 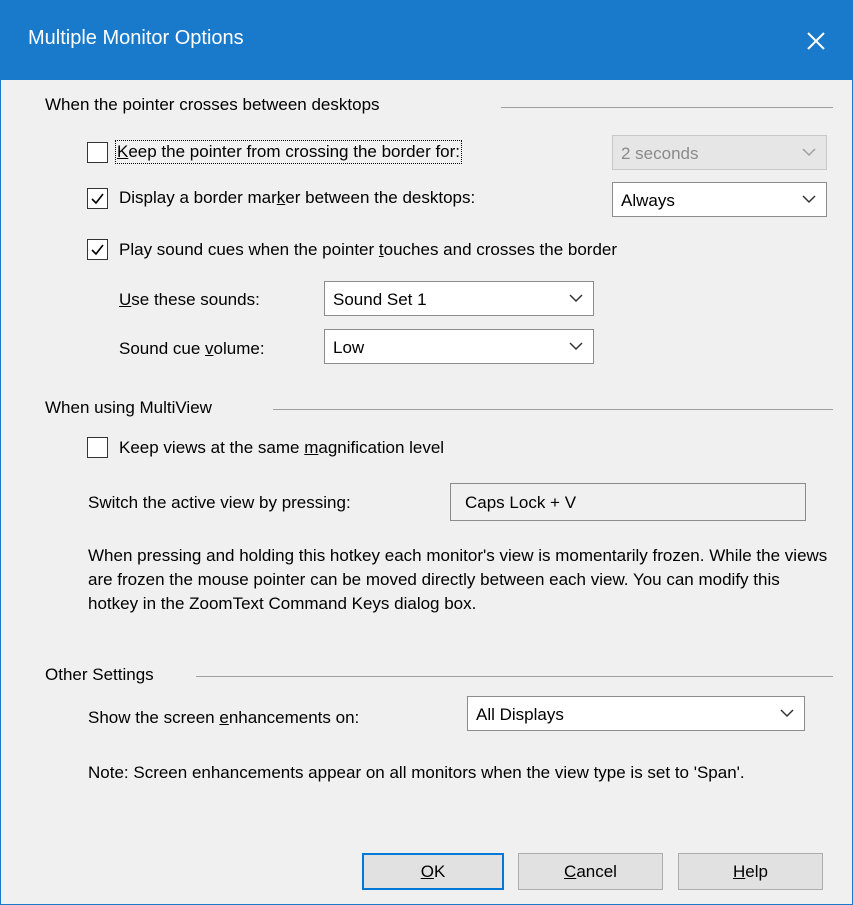 What do you see at coordinates (97, 152) in the screenshot?
I see `keep-pointer-checkbox` at bounding box center [97, 152].